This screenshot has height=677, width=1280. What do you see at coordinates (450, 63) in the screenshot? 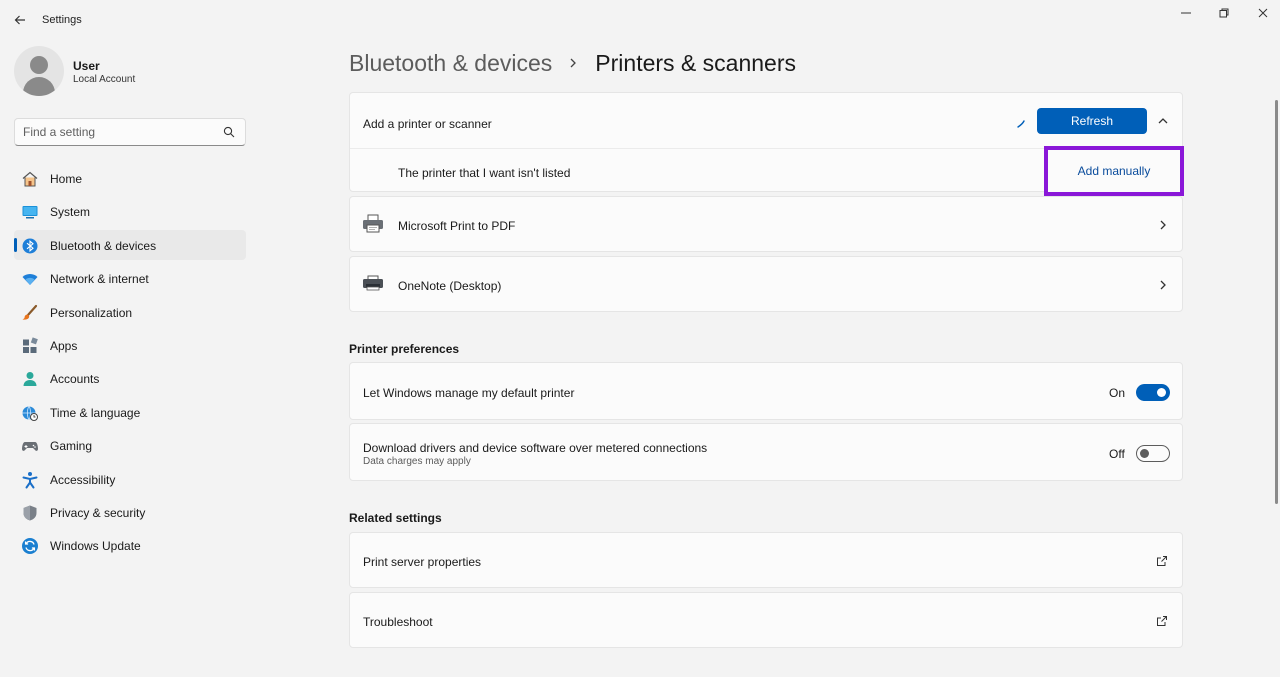
I see `breadcrumb-parent: Bluetooth & devices` at bounding box center [450, 63].